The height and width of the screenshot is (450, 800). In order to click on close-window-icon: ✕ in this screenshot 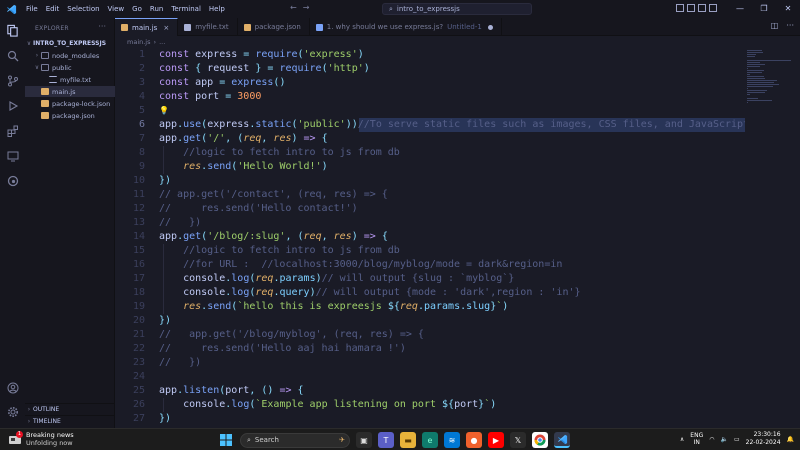, I will do `click(788, 9)`.